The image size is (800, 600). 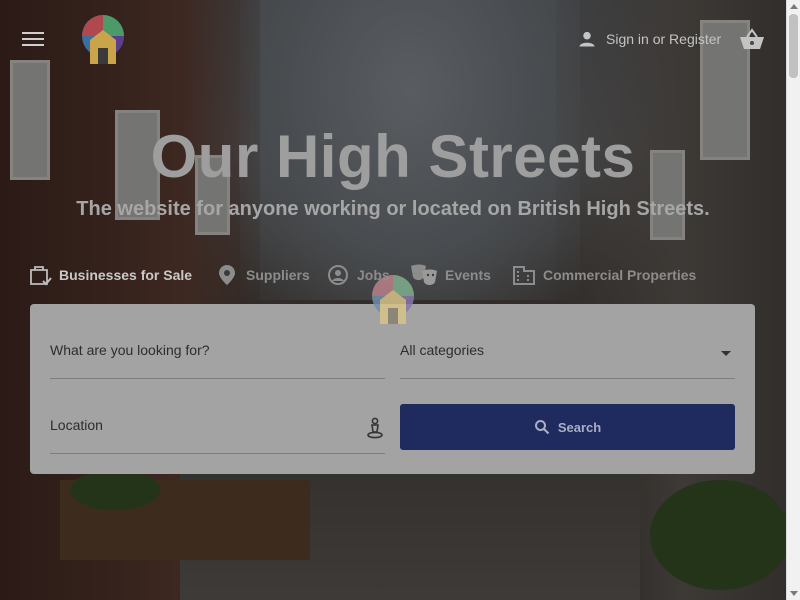 I want to click on user-icon, so click(x=587, y=39).